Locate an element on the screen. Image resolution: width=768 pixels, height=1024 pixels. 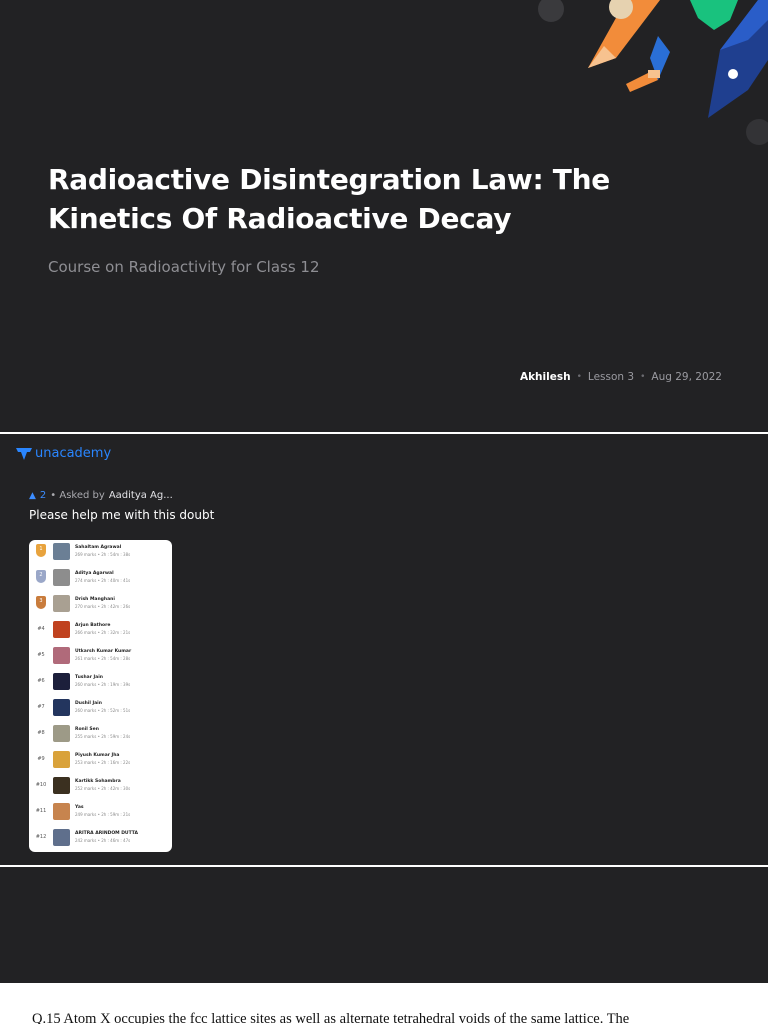
student-stats: 270 marks • 2h : 42m : 26s is located at coordinates (103, 606).